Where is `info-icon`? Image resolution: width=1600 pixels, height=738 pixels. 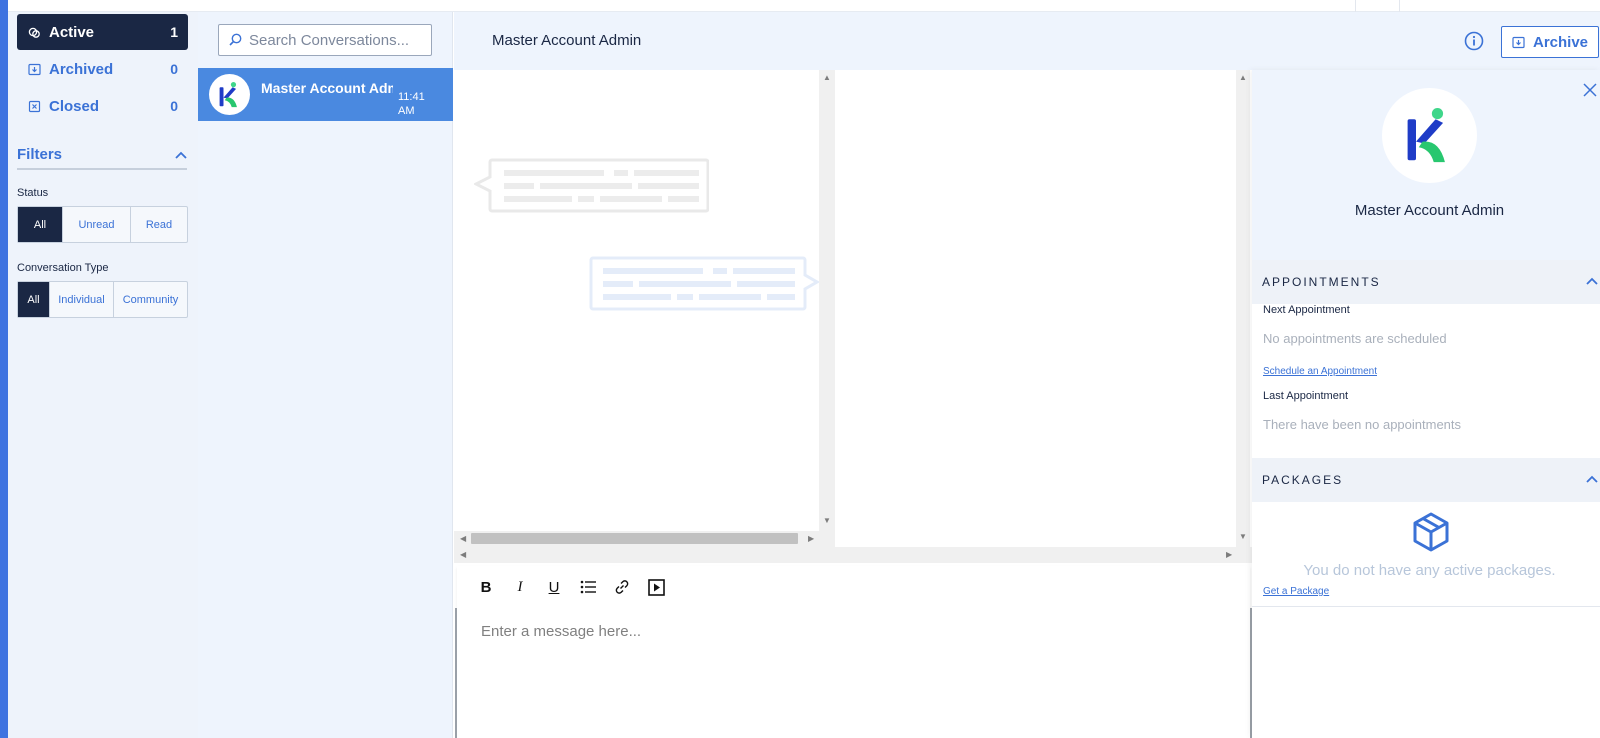 info-icon is located at coordinates (1474, 41).